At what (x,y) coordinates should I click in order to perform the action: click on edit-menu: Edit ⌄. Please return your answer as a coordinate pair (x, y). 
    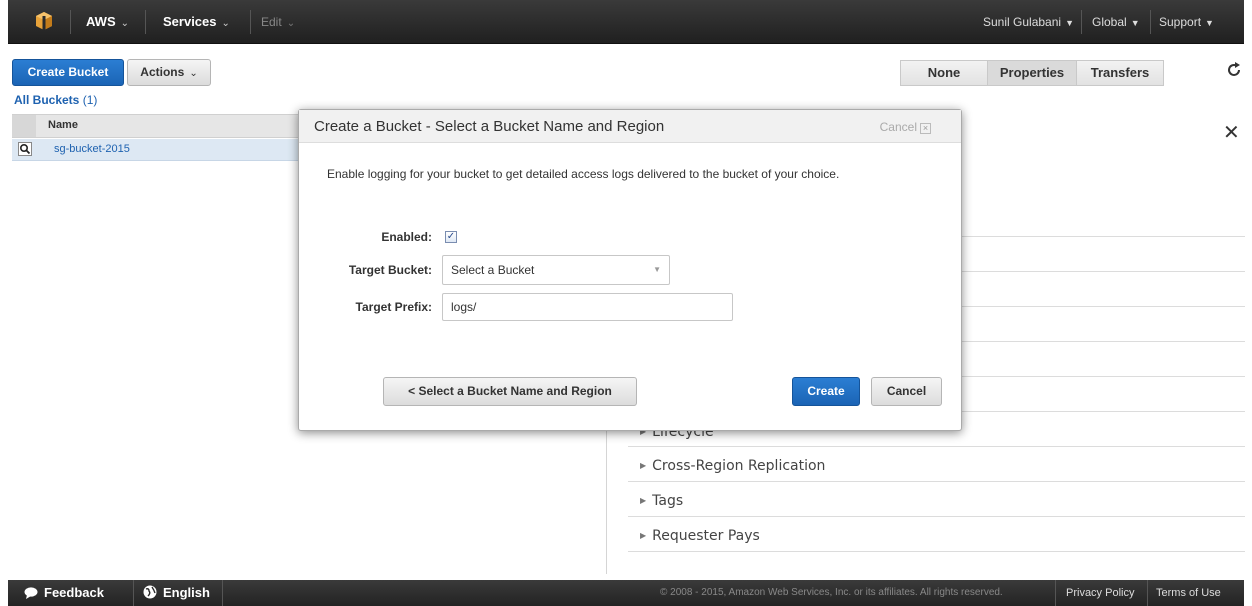
    Looking at the image, I should click on (278, 22).